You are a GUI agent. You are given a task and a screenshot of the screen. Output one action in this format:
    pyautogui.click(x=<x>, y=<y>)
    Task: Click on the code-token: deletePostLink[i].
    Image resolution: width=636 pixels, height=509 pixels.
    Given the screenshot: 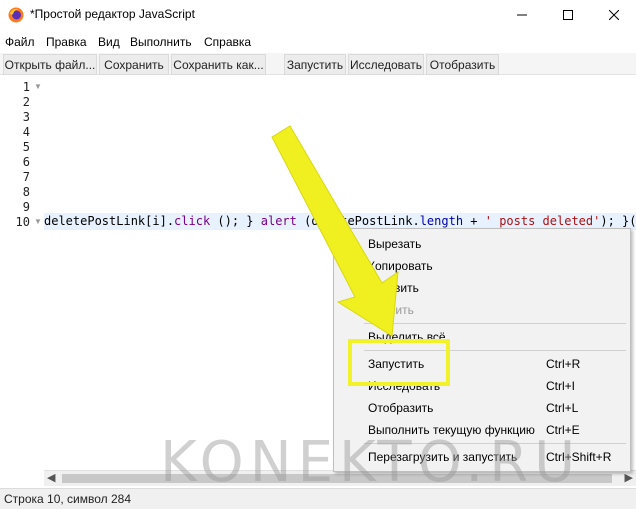 What is the action you would take?
    pyautogui.click(x=109, y=221)
    